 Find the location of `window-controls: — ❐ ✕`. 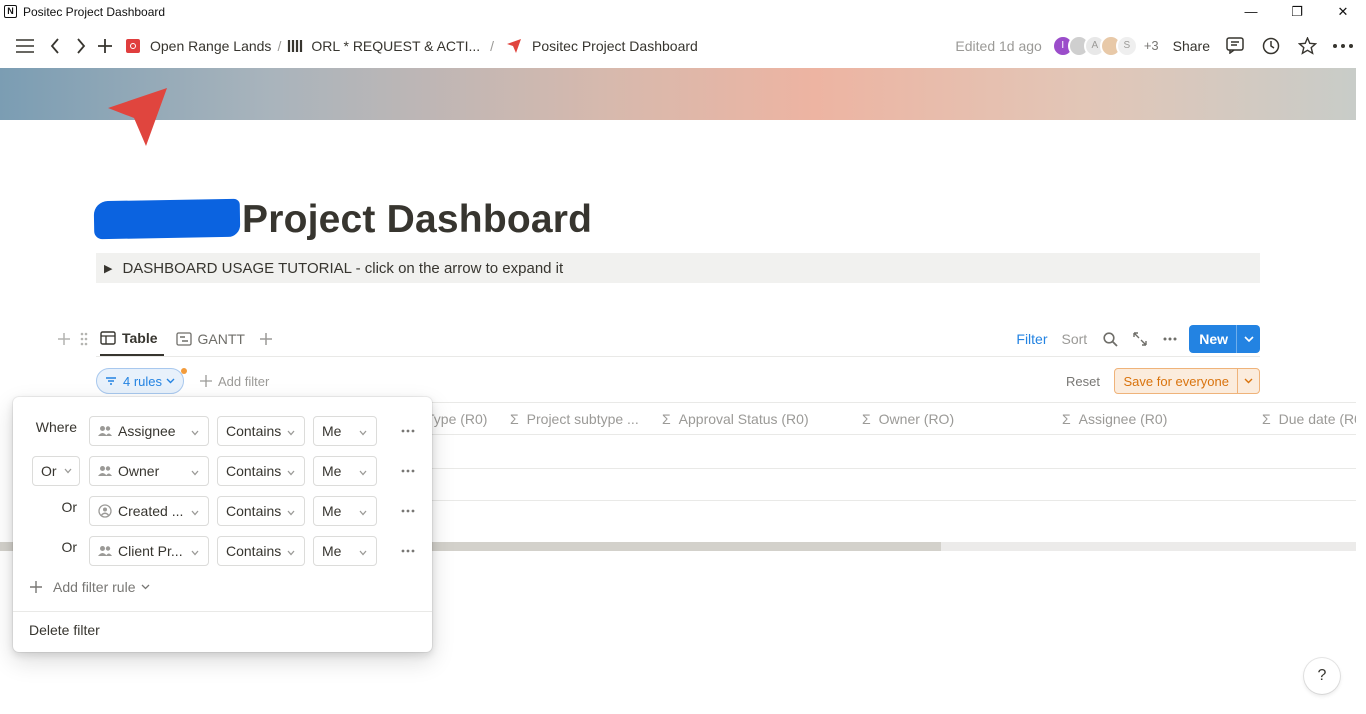

window-controls: — ❐ ✕ is located at coordinates (1297, 11).